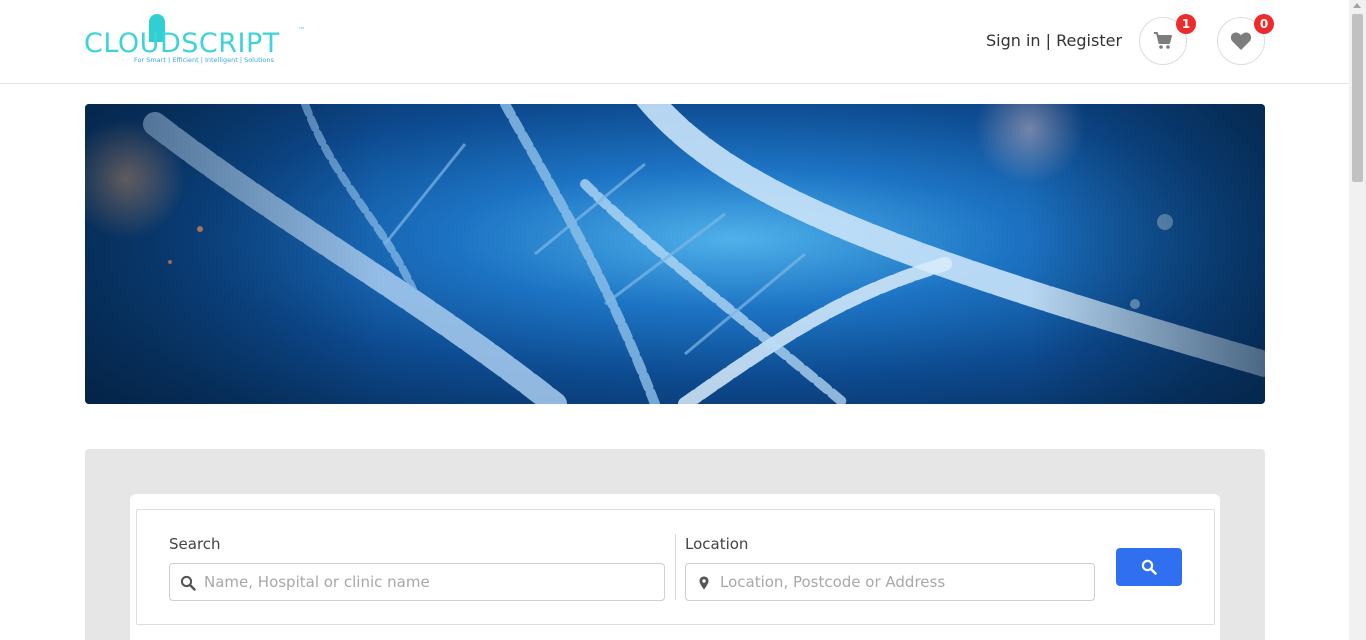 The height and width of the screenshot is (640, 1366). What do you see at coordinates (429, 582) in the screenshot?
I see `search-input` at bounding box center [429, 582].